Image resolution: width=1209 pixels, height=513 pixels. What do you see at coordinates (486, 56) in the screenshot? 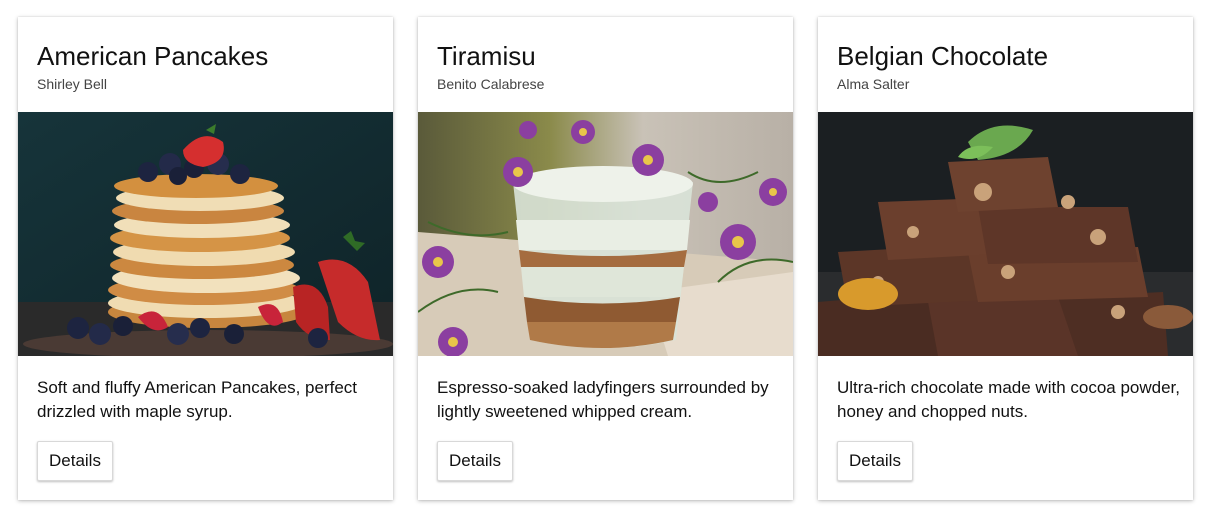
I see `card-title: Tiramisu` at bounding box center [486, 56].